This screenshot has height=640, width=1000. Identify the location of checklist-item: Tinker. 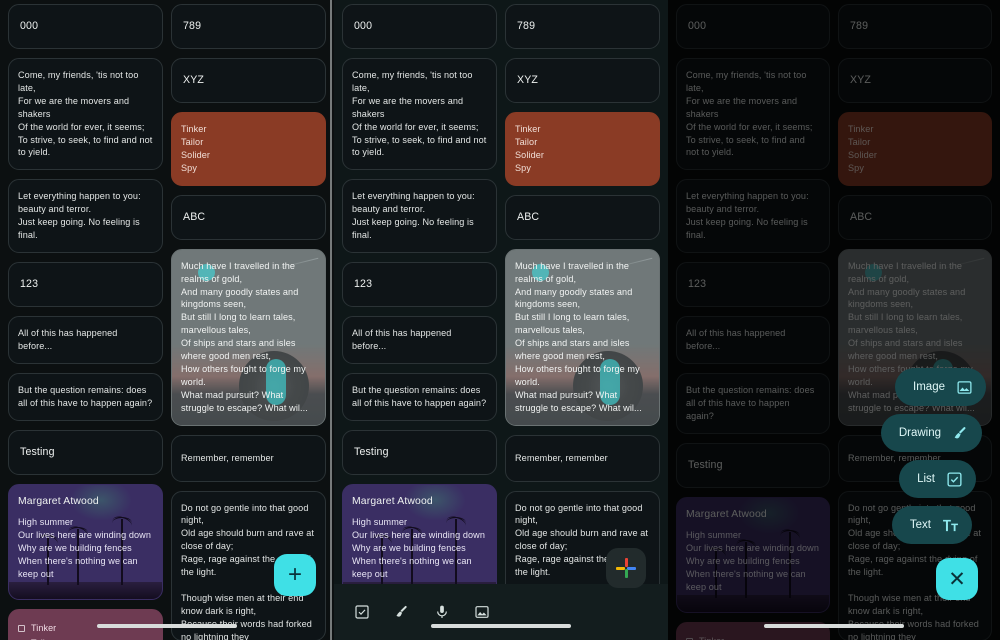
(753, 637).